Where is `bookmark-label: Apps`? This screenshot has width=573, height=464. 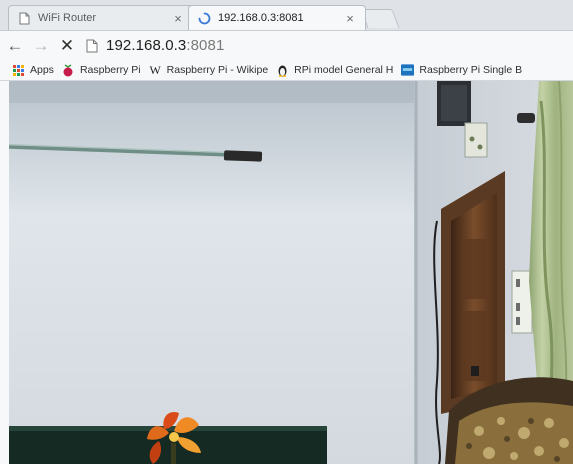
bookmark-label: Apps is located at coordinates (42, 70).